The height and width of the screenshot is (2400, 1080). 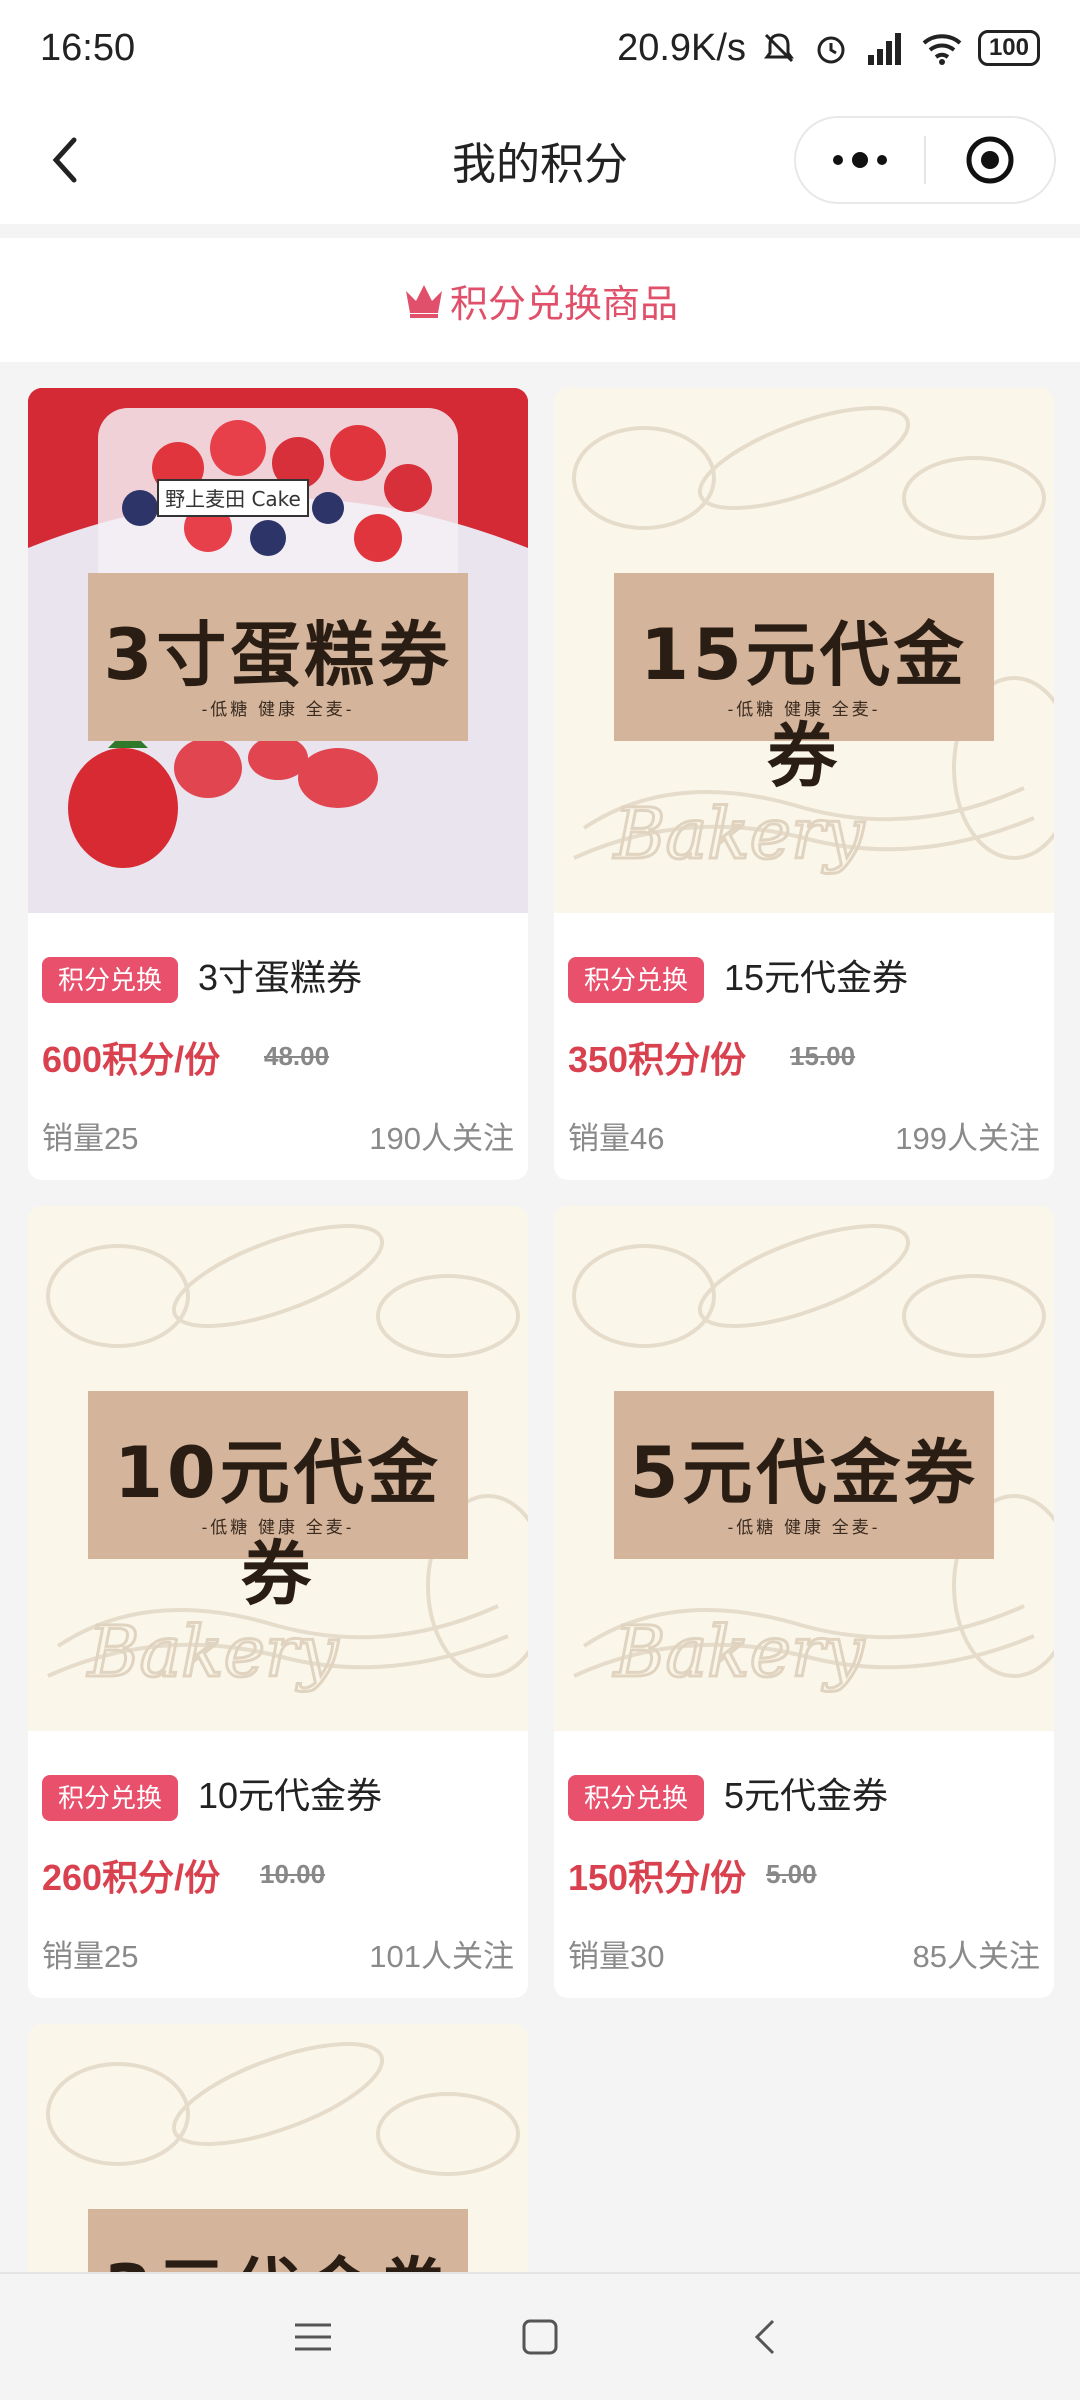 I want to click on product-meta: 积分兑换 15元代金券 350积分/份 15.00 销量46 199人关注, so click(x=804, y=1046).